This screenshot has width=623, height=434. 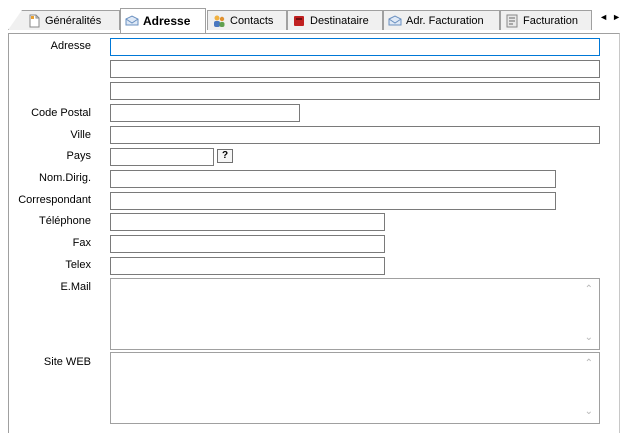 What do you see at coordinates (80, 135) in the screenshot?
I see `ville-label: Ville` at bounding box center [80, 135].